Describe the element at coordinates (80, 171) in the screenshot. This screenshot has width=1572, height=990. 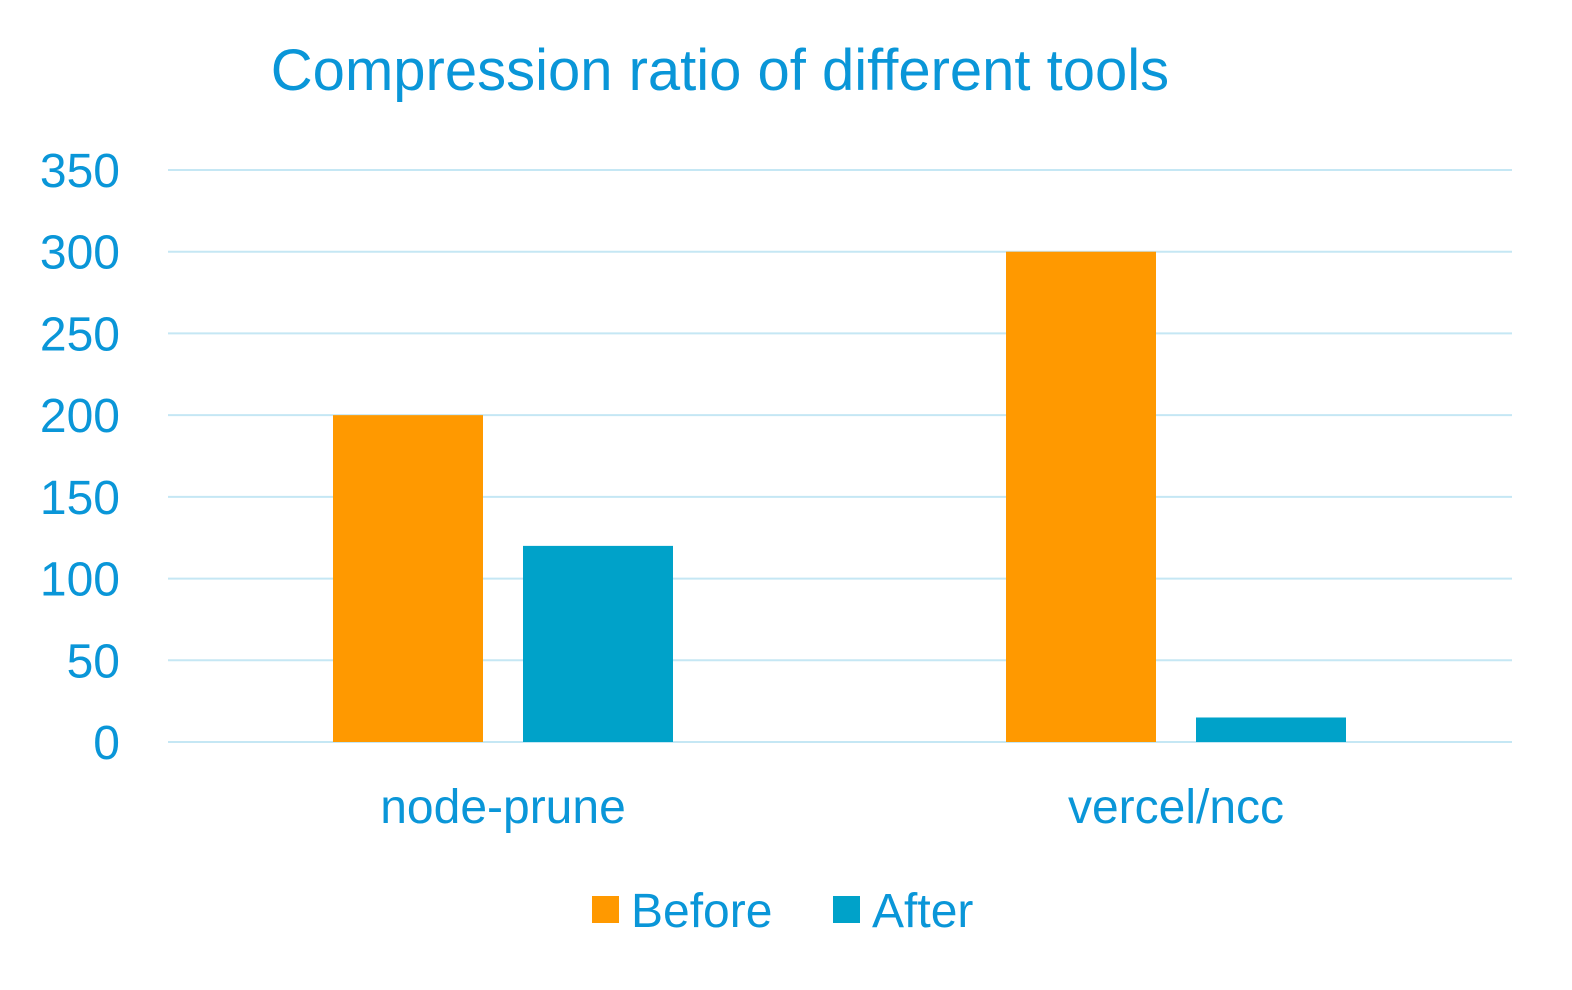
I see `y-tick-label: 350` at that location.